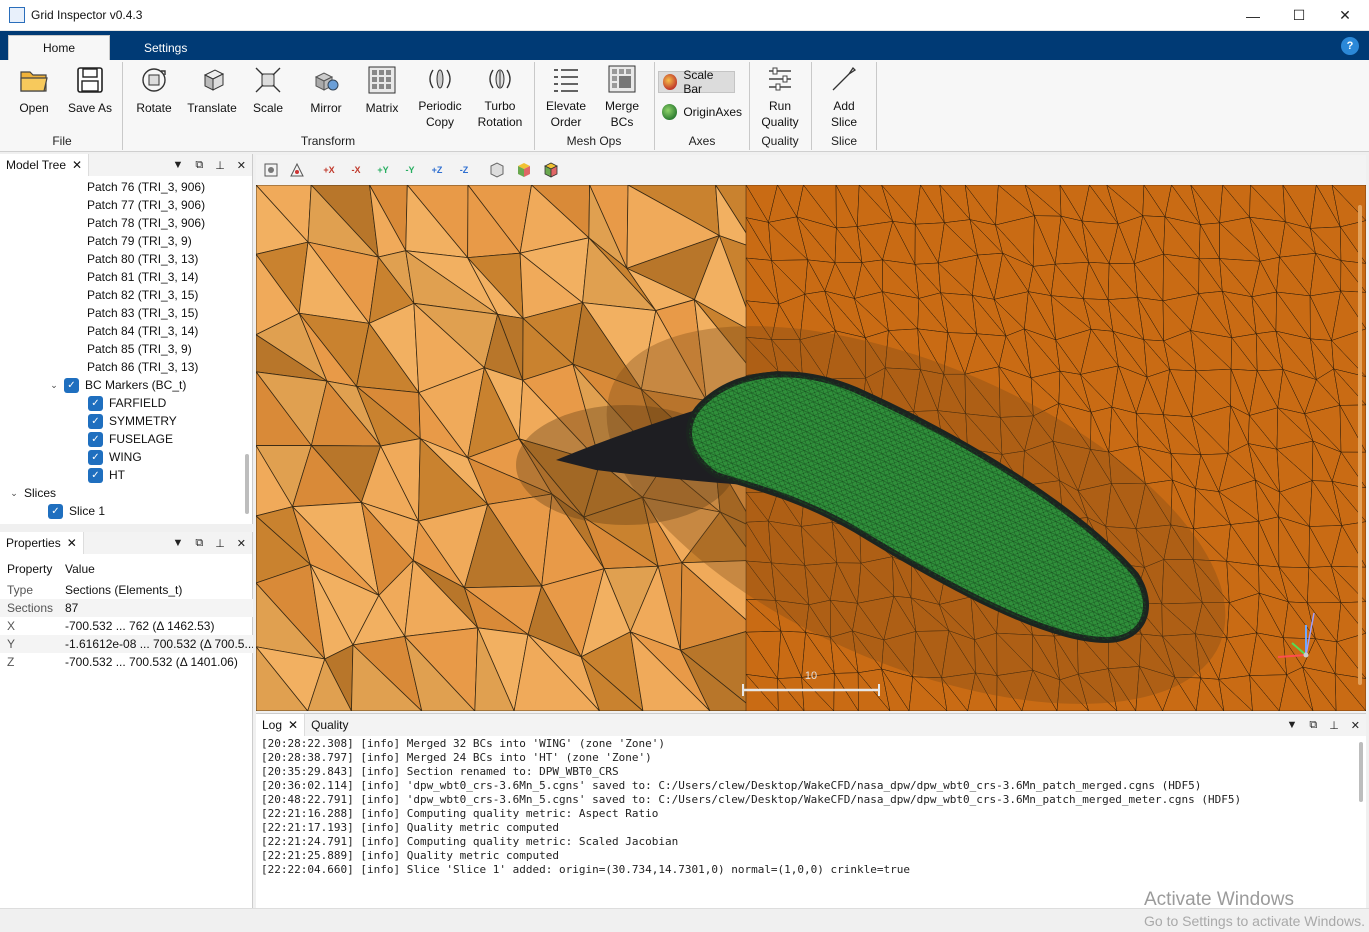 Image resolution: width=1369 pixels, height=932 pixels. I want to click on merge-bcs-icon, so click(622, 79).